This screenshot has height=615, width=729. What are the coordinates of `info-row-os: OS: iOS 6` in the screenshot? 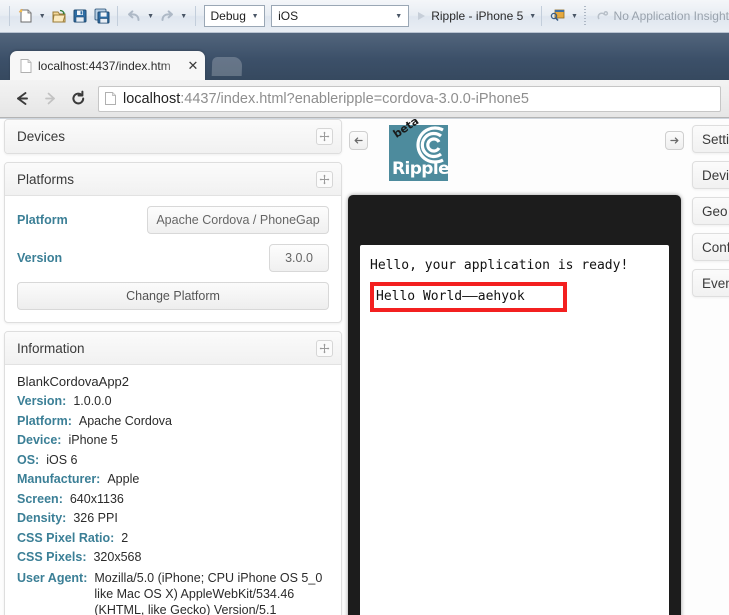 It's located at (173, 460).